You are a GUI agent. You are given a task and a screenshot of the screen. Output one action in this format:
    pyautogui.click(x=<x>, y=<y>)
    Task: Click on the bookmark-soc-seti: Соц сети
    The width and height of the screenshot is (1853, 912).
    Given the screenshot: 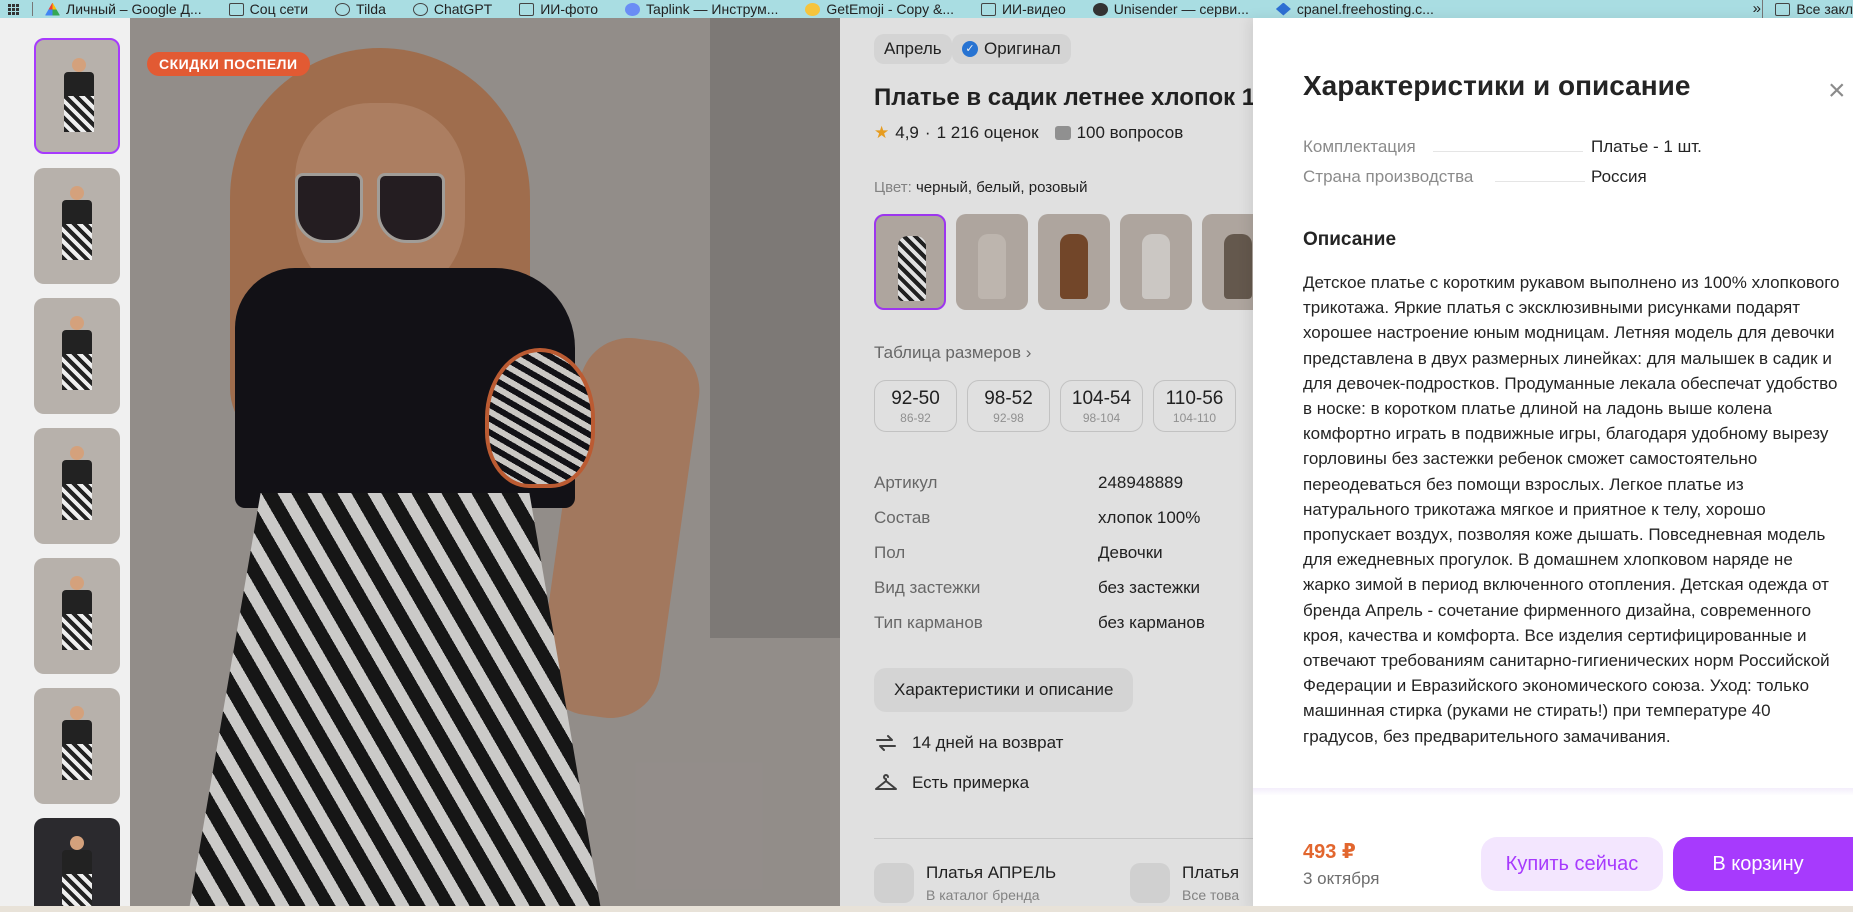 What is the action you would take?
    pyautogui.click(x=268, y=9)
    